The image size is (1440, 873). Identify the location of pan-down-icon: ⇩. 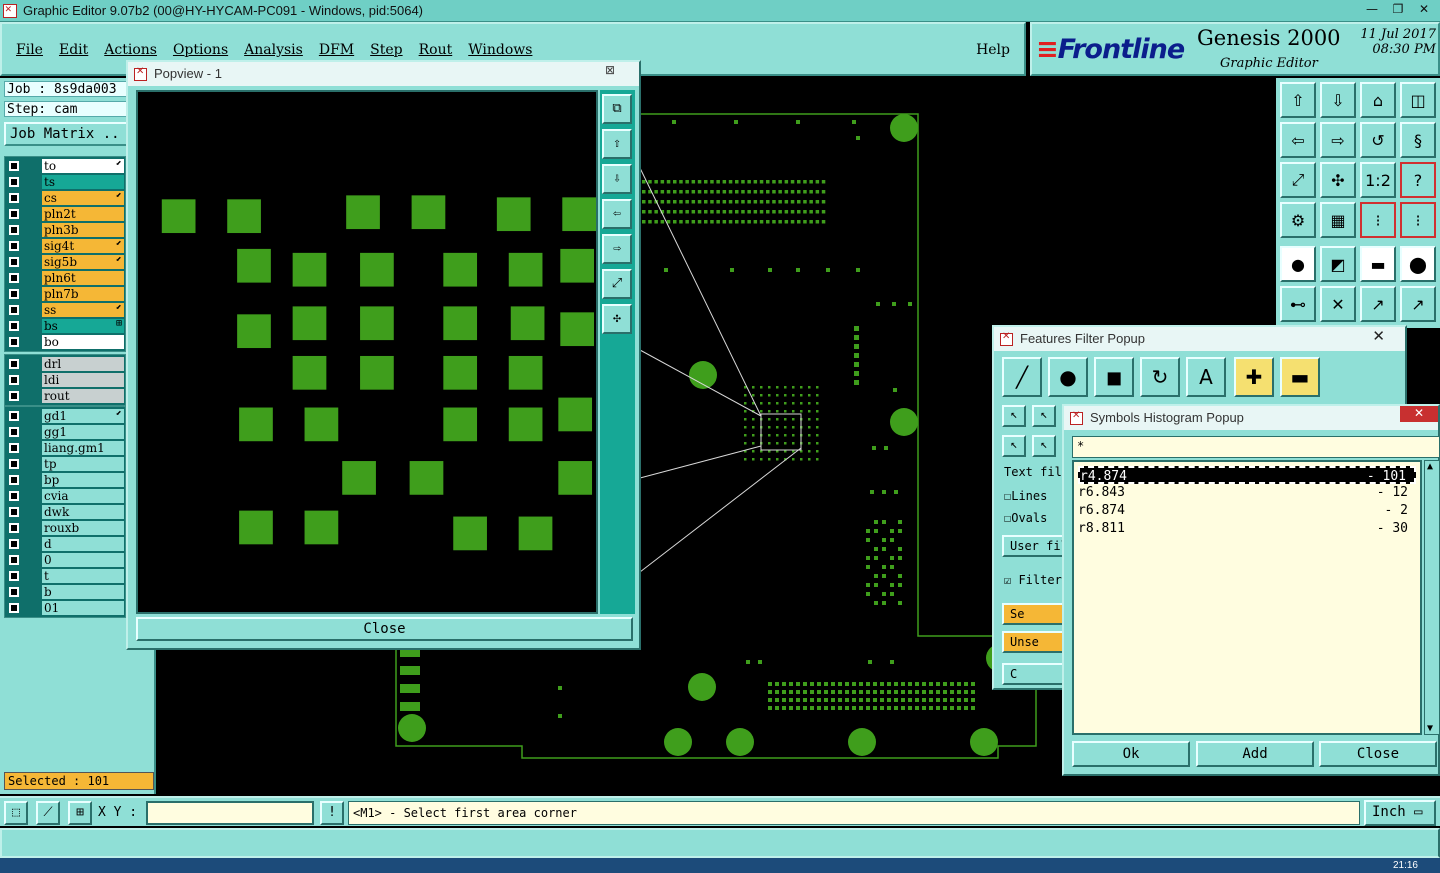
(1338, 100).